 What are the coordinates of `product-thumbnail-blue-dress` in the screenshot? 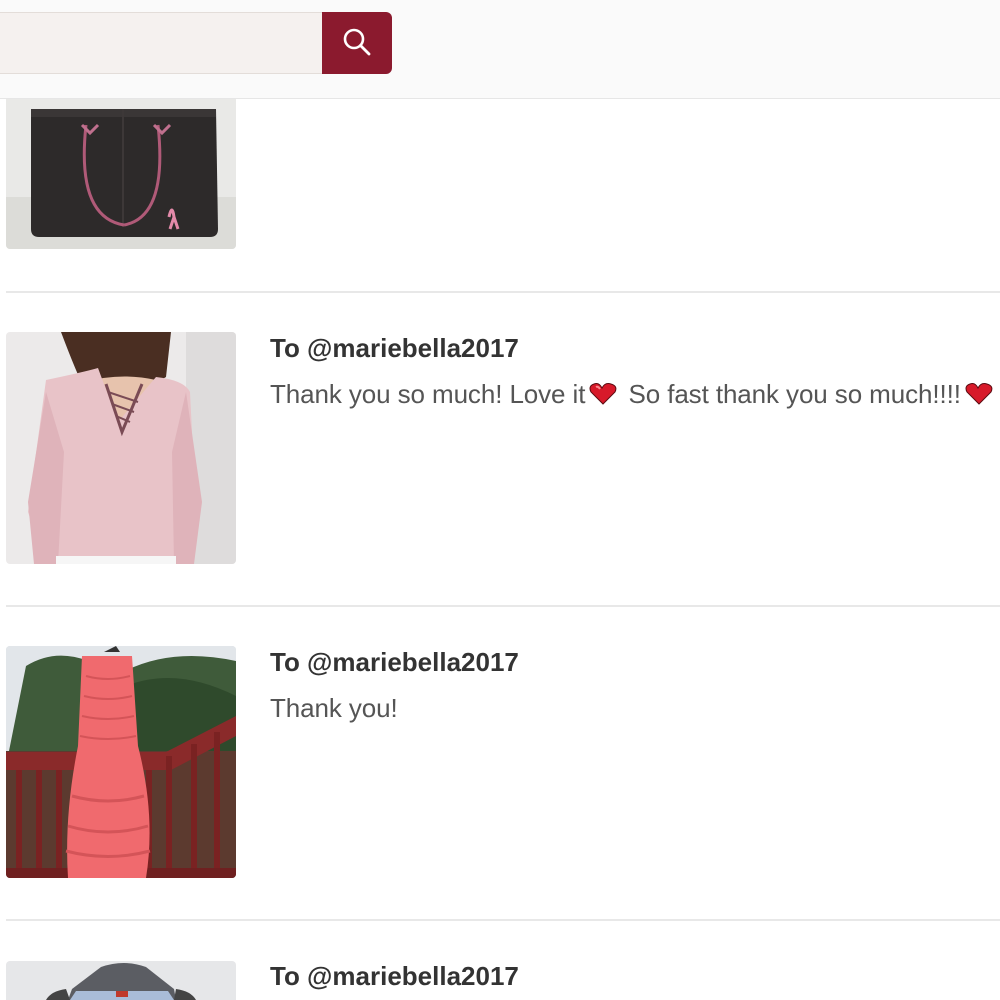 It's located at (121, 980).